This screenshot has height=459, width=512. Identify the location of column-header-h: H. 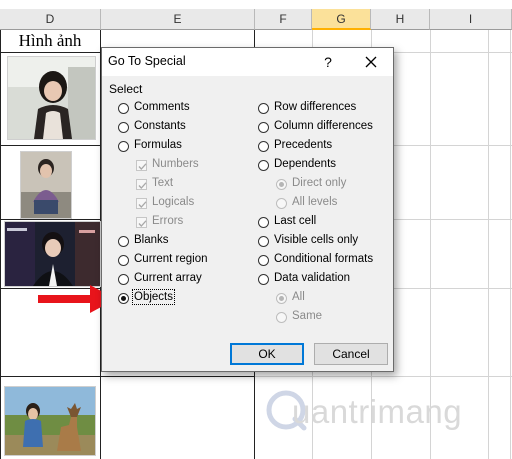
(400, 19).